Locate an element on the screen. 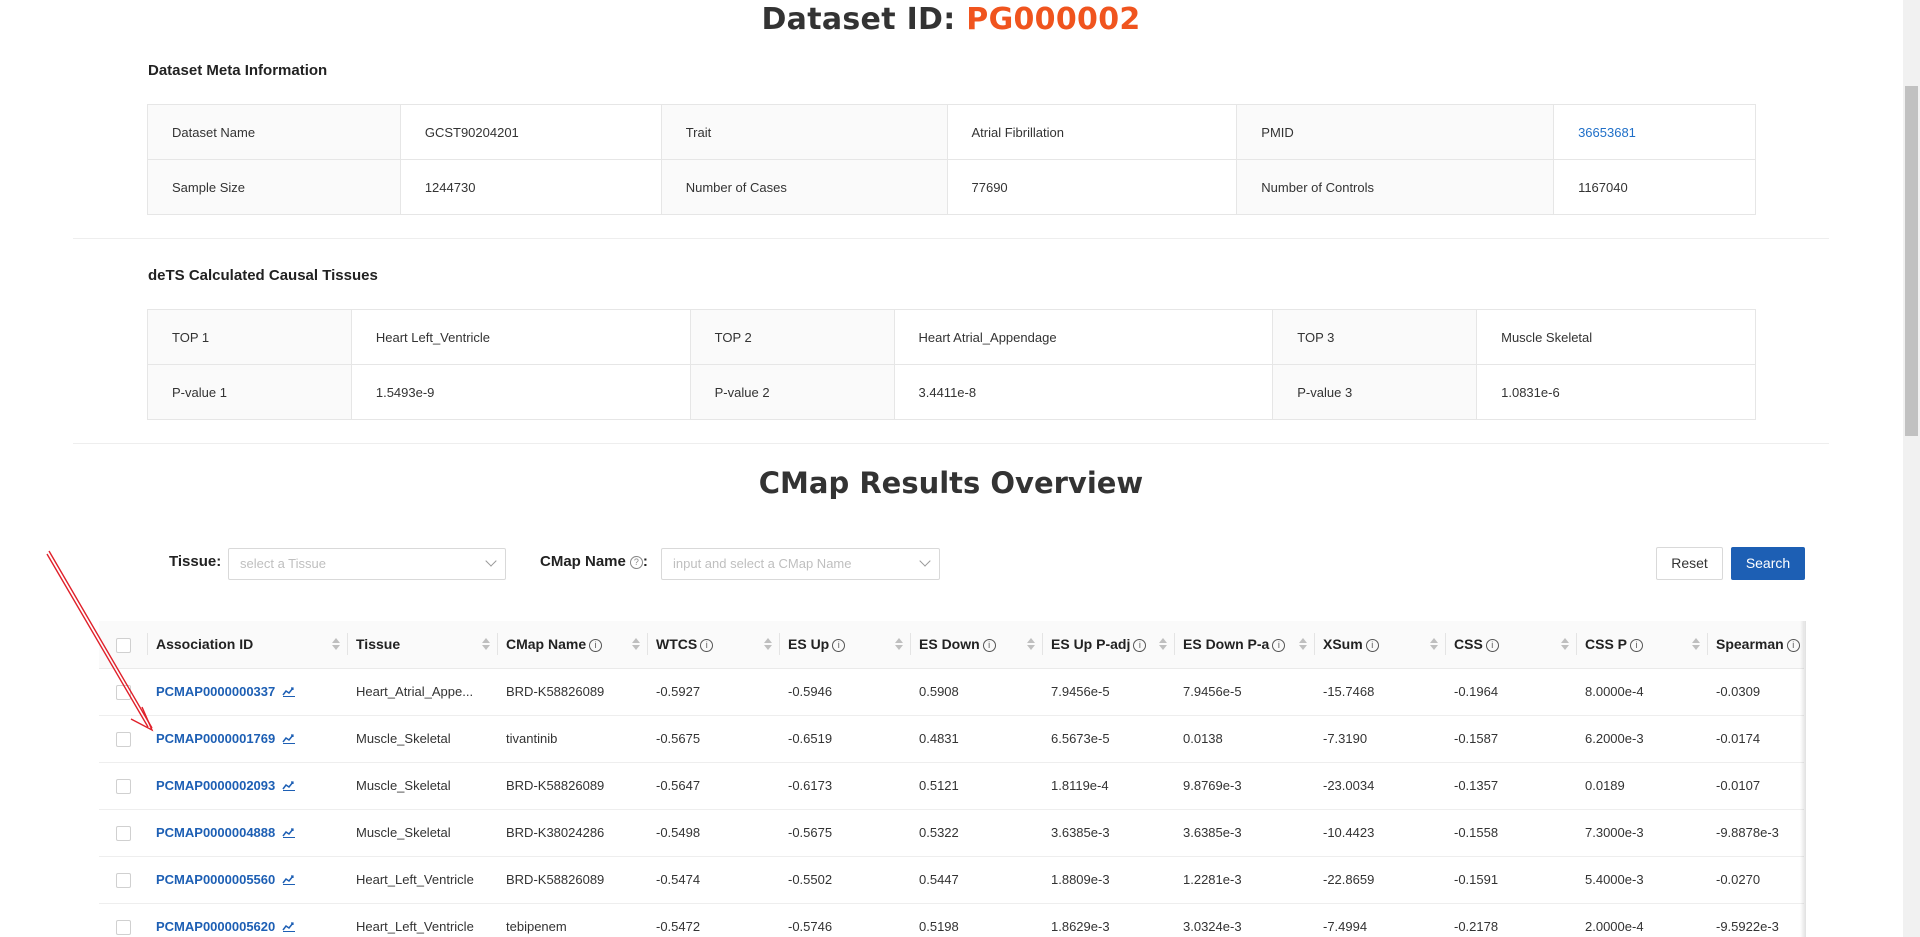  table-cell: 0.4831 is located at coordinates (977, 739).